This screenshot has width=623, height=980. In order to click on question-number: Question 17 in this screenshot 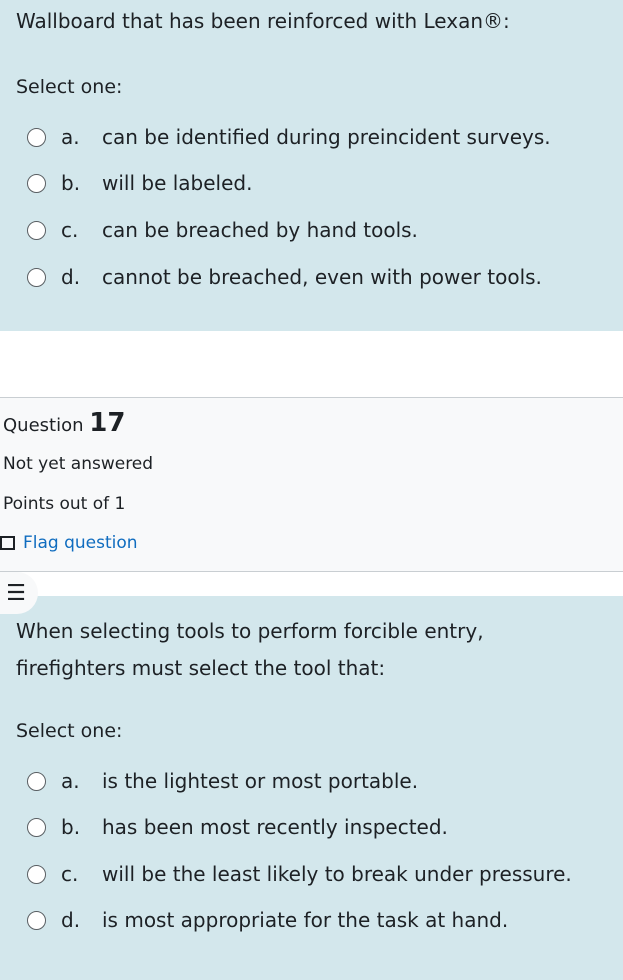, I will do `click(64, 423)`.